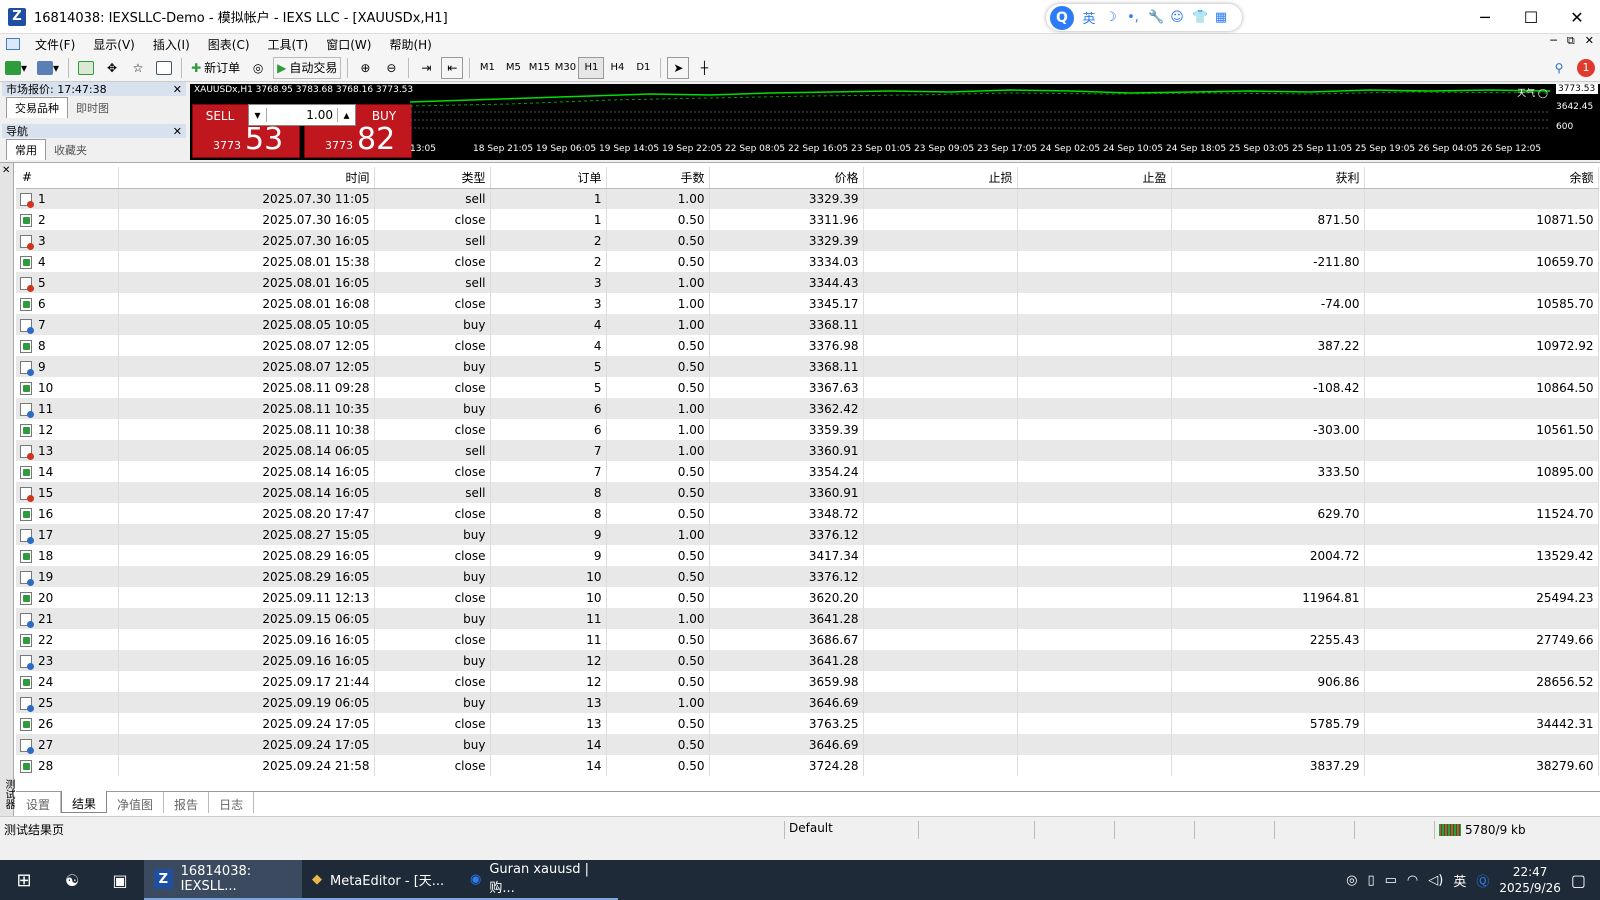 The image size is (1600, 900). What do you see at coordinates (70, 150) in the screenshot?
I see `tab-favorites: 收藏夹` at bounding box center [70, 150].